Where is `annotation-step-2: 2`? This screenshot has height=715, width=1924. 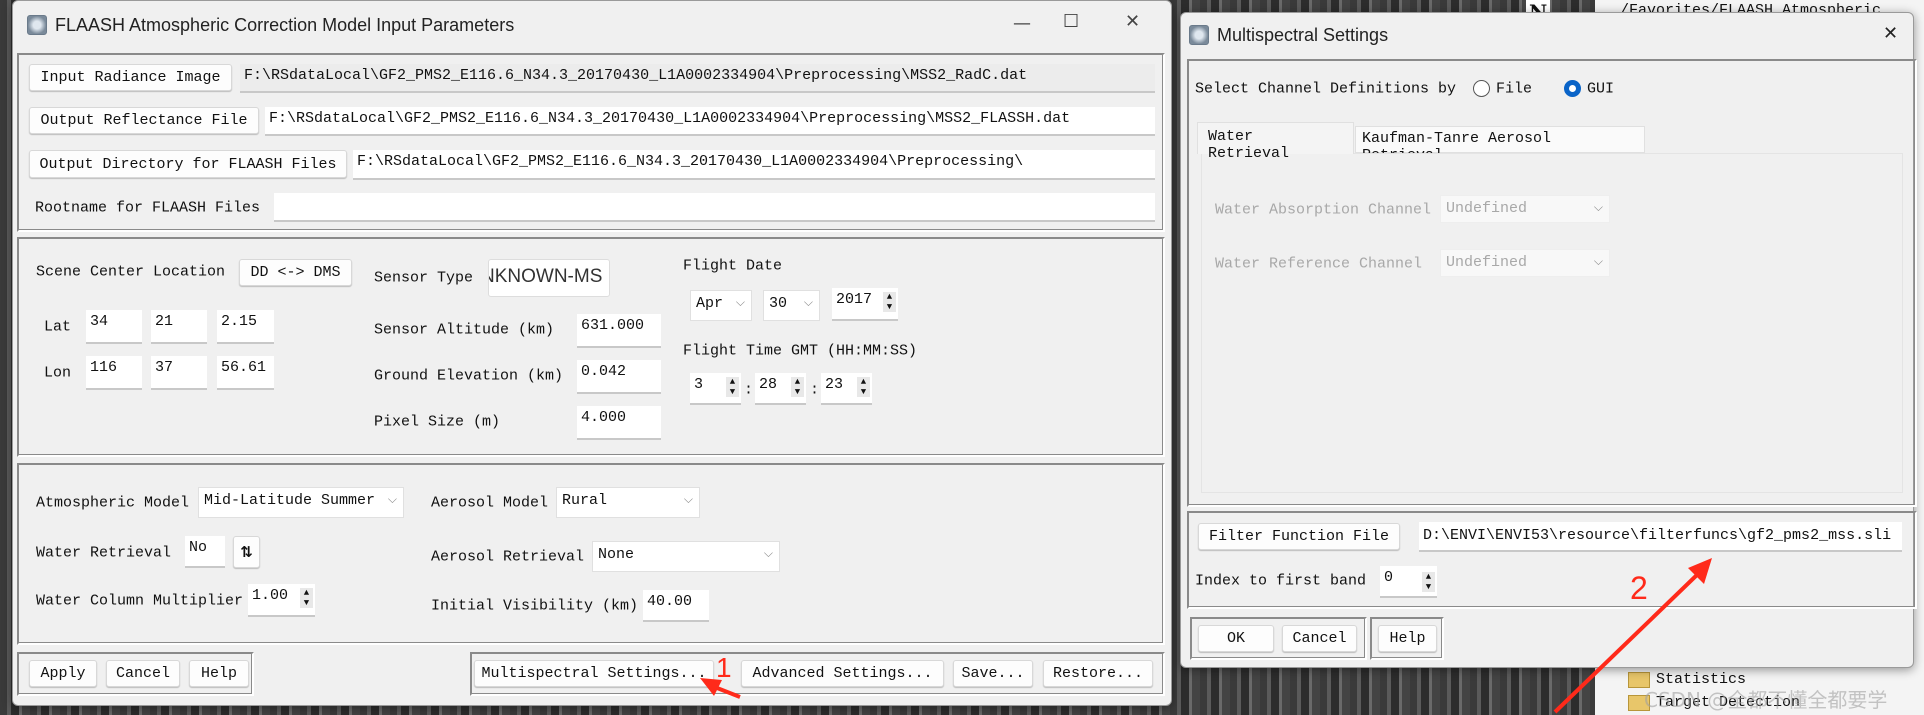
annotation-step-2: 2 is located at coordinates (1639, 588).